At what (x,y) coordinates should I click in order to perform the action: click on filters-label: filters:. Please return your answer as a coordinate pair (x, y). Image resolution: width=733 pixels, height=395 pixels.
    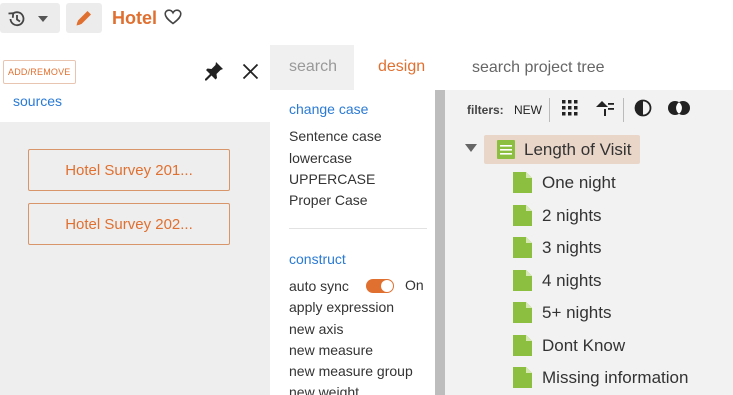
    Looking at the image, I should click on (485, 110).